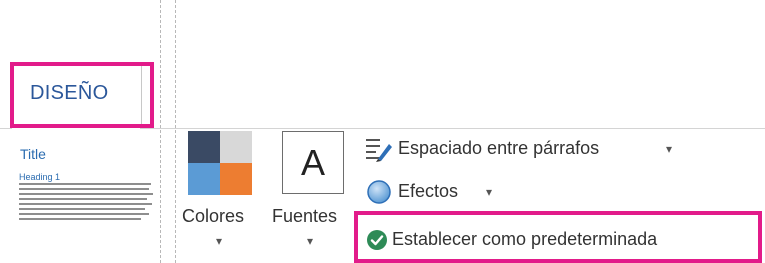 This screenshot has height=263, width=765. I want to click on fonts-preview-letter: A, so click(312, 162).